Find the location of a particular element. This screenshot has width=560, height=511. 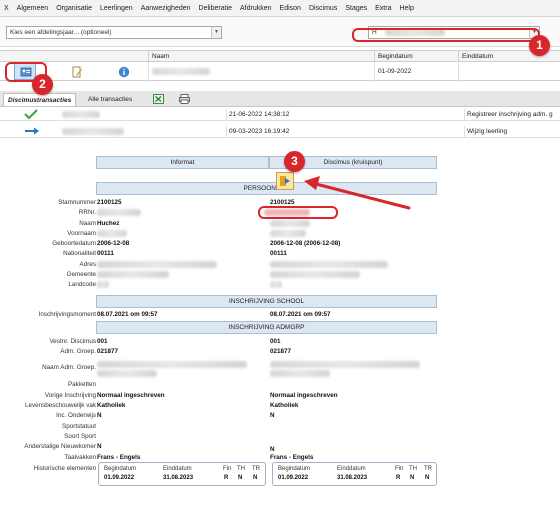

transaction-action: Wijzig leerling is located at coordinates (512, 132).